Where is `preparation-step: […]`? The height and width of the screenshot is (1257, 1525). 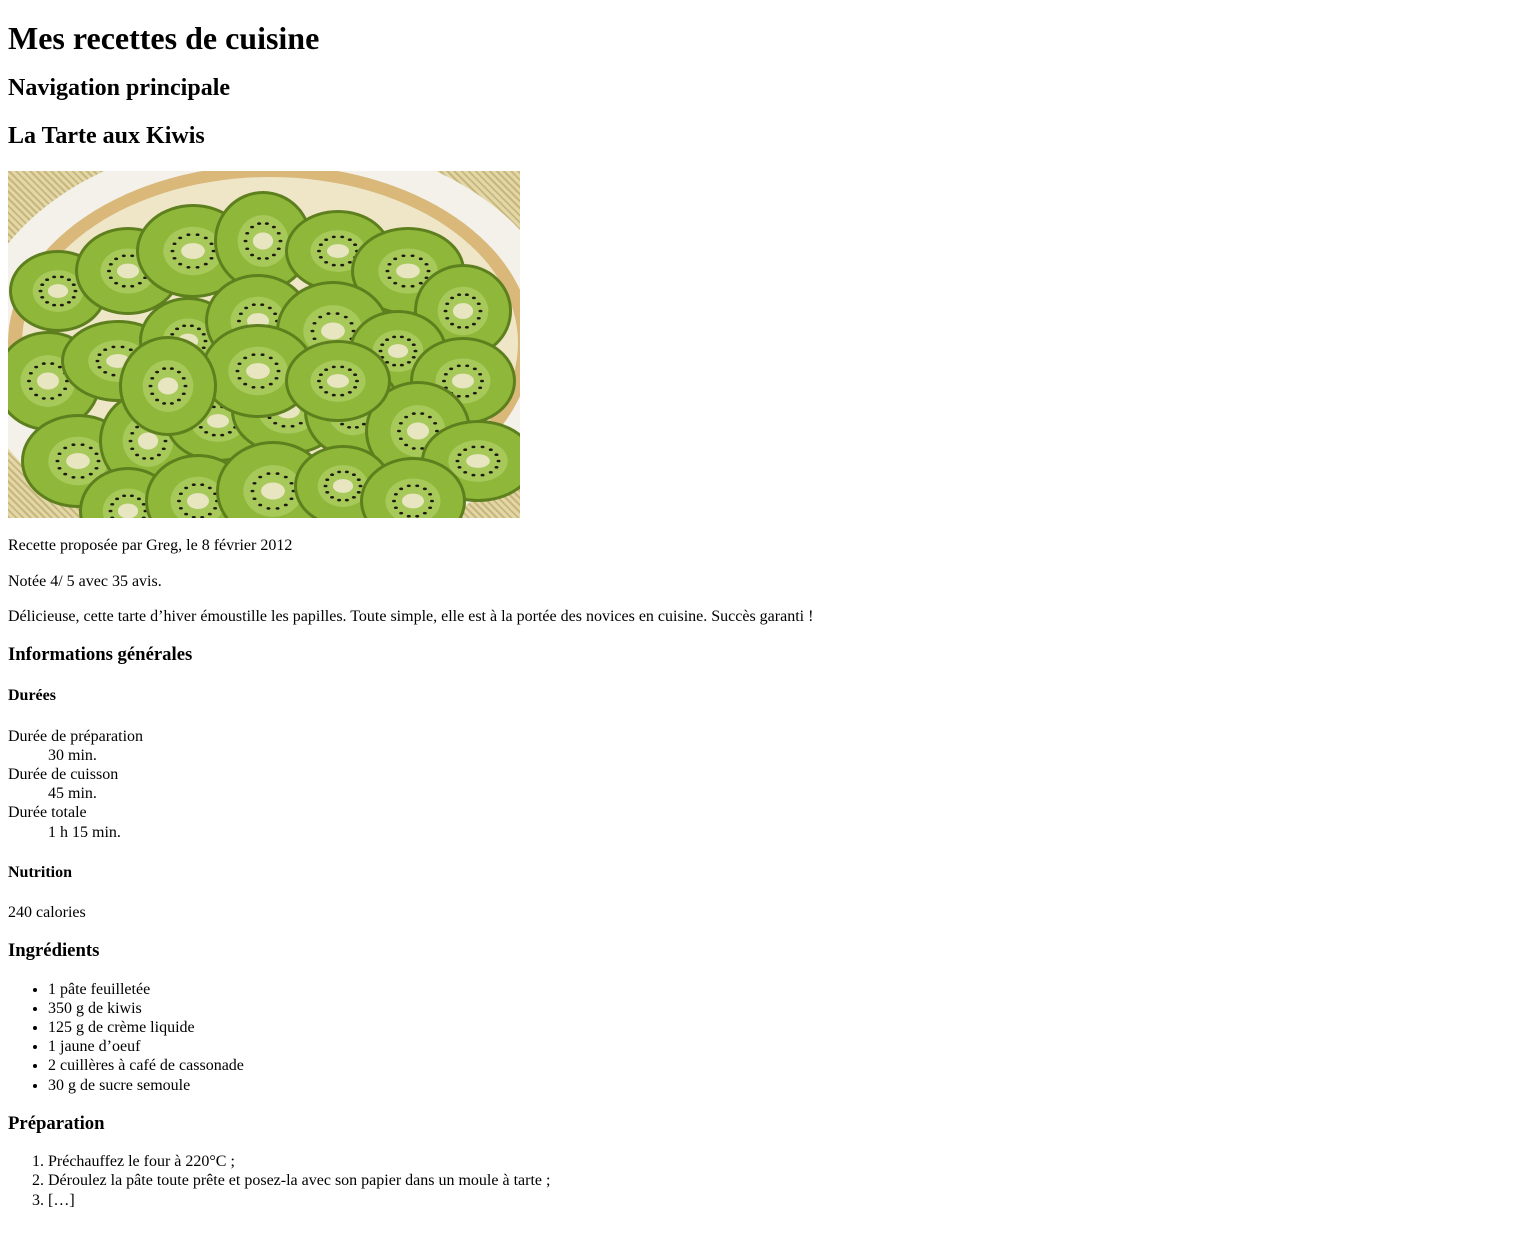 preparation-step: […] is located at coordinates (782, 1200).